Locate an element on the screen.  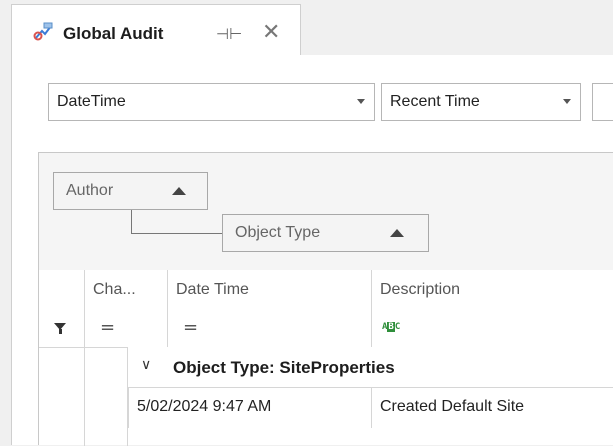
cell-description: Created Default Site is located at coordinates (492, 408).